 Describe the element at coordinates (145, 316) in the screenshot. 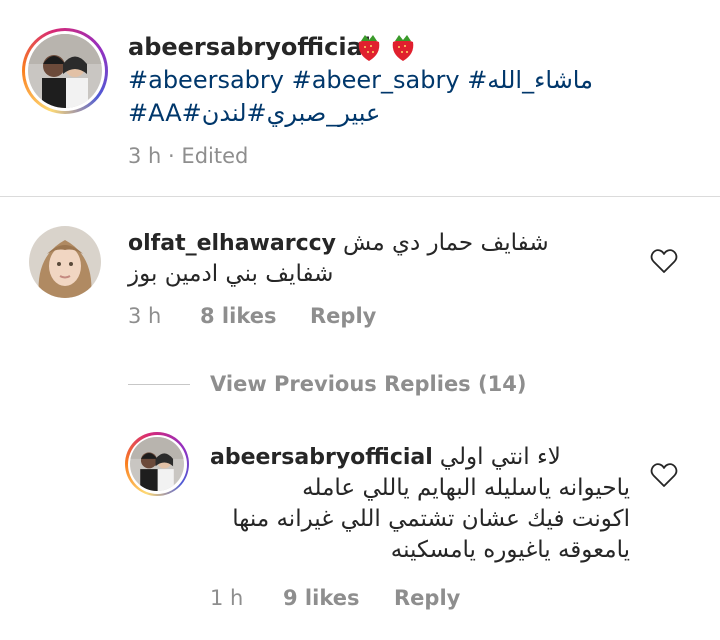

I see `comment1-time: 3 h` at that location.